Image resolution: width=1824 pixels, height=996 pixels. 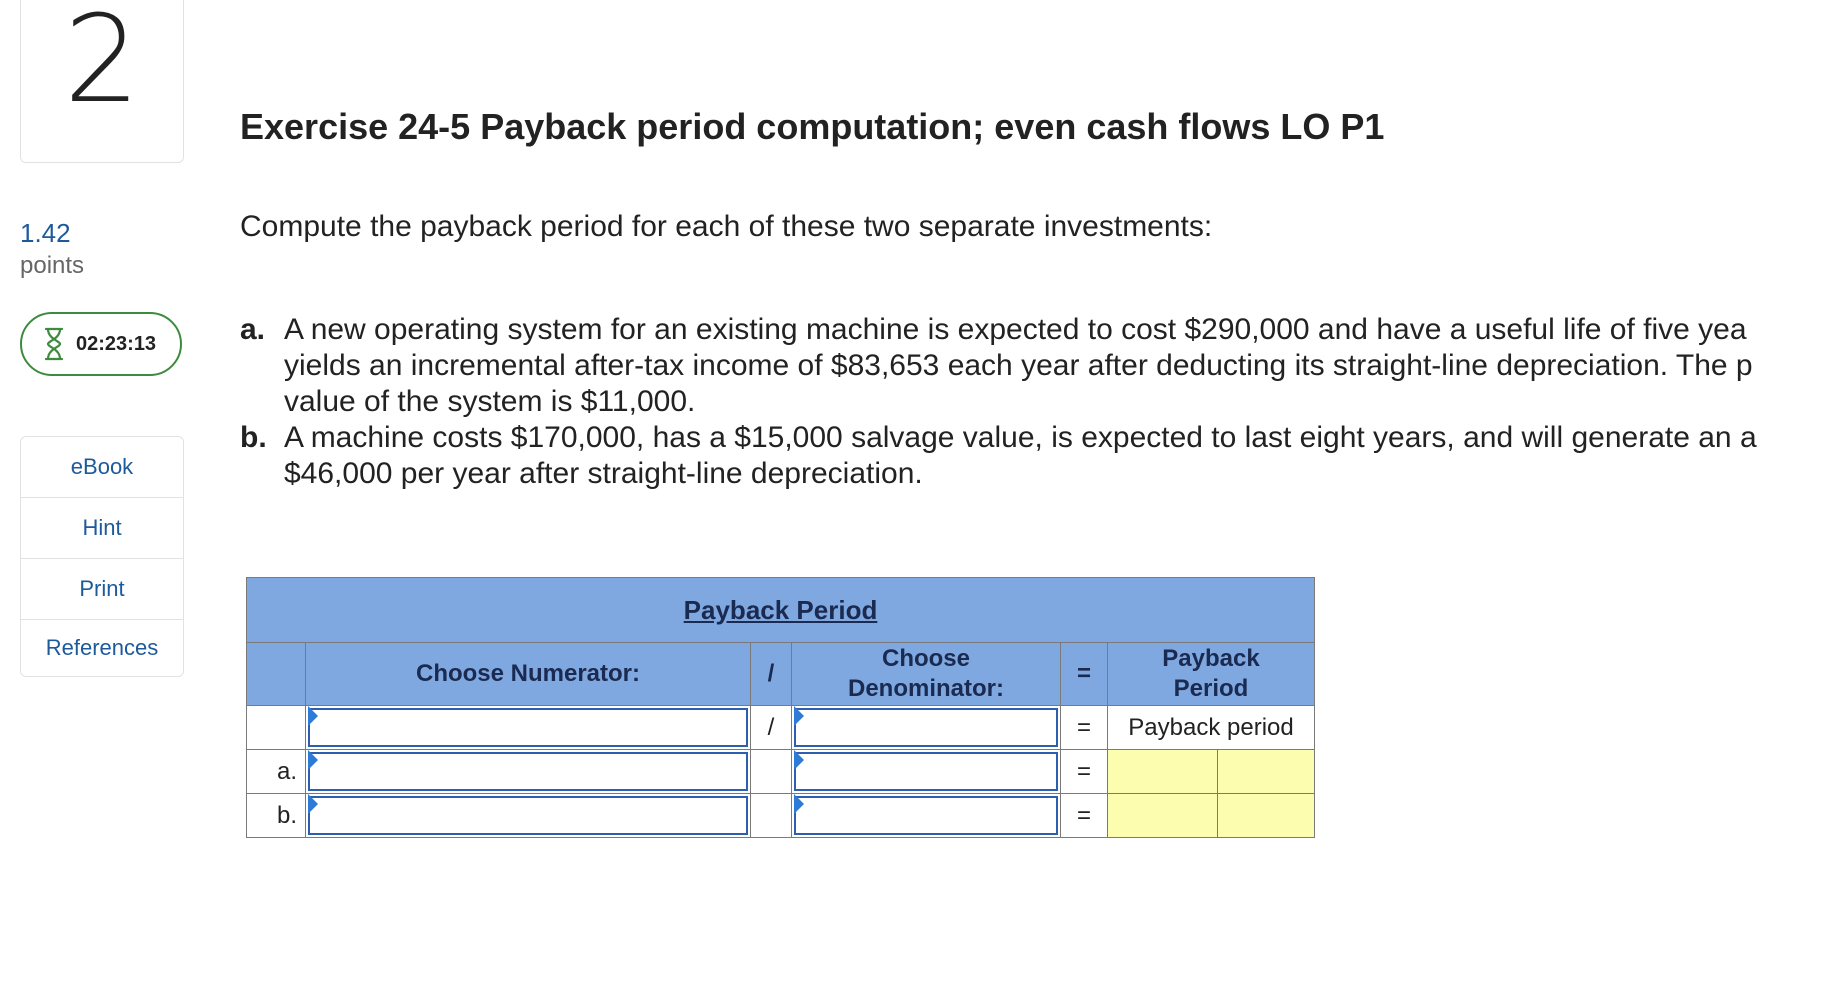 What do you see at coordinates (490, 401) in the screenshot?
I see `item-line: value of the system is $11,000.` at bounding box center [490, 401].